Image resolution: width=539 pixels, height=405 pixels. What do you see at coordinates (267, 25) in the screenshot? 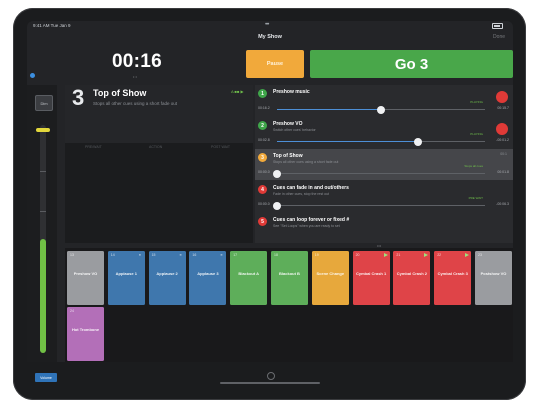
I see `multitask-dots: •••` at bounding box center [267, 25].